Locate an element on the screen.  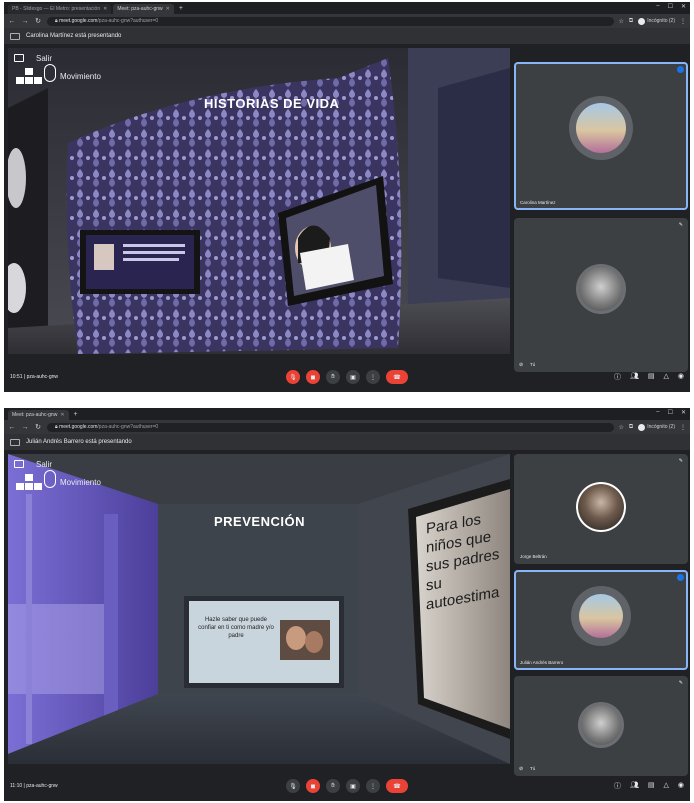
participant-tile: Julián Andrés Barrero is located at coordinates (601, 620).